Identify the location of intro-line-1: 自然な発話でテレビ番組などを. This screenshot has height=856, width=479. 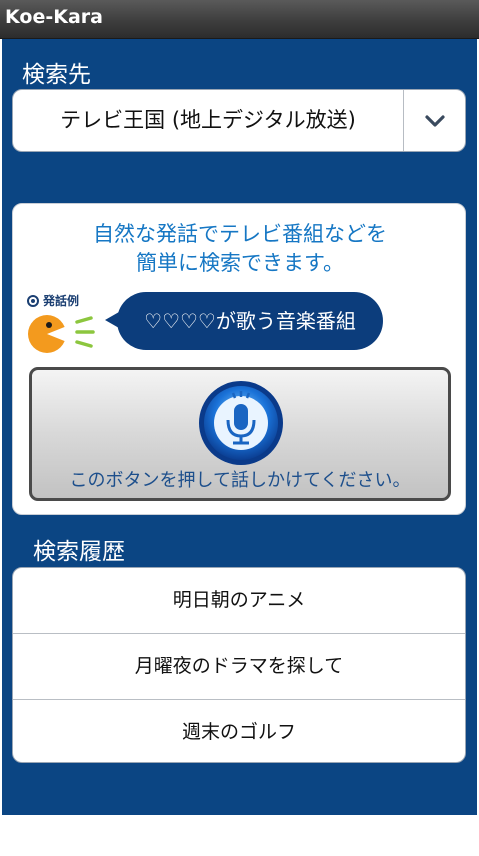
(240, 234).